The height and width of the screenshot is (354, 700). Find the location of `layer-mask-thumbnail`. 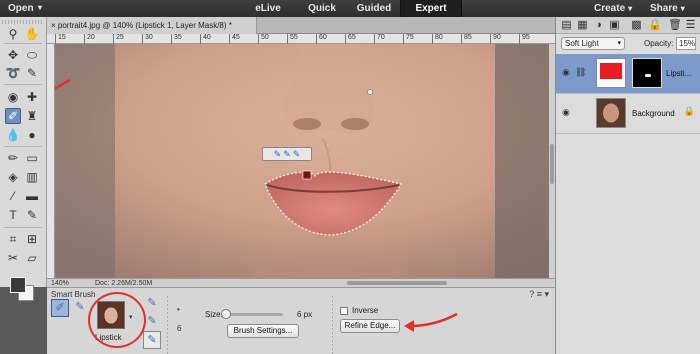

layer-mask-thumbnail is located at coordinates (647, 73).